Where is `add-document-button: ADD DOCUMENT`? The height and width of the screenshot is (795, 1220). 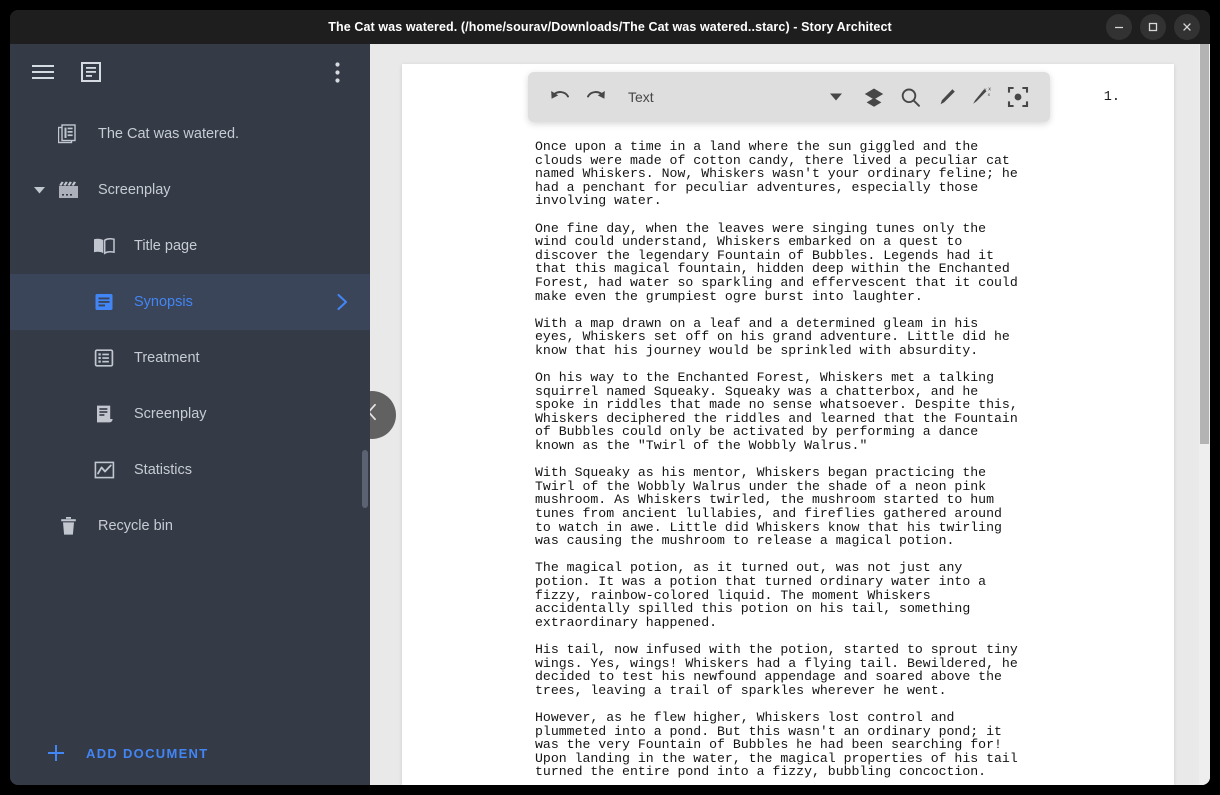
add-document-button: ADD DOCUMENT is located at coordinates (190, 753).